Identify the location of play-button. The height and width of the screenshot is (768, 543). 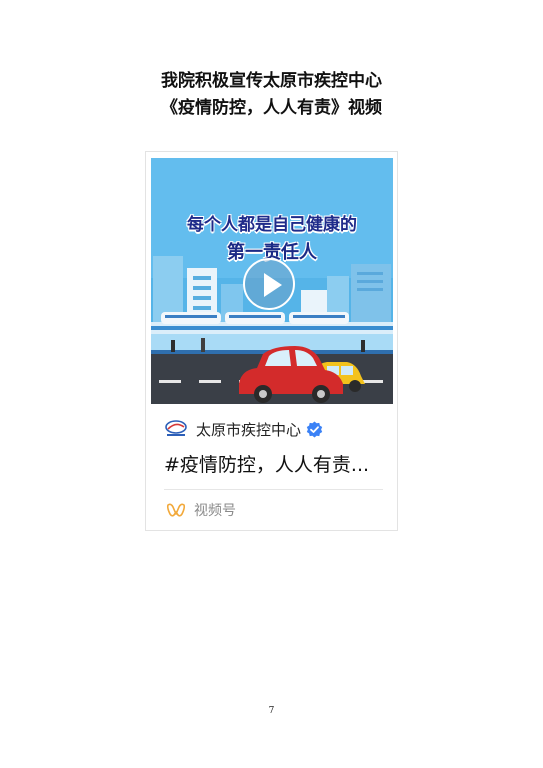
(269, 284).